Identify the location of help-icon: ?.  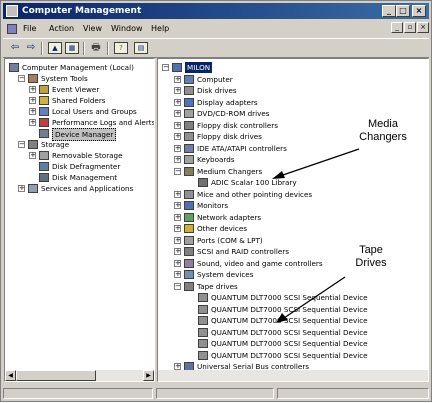
(121, 48).